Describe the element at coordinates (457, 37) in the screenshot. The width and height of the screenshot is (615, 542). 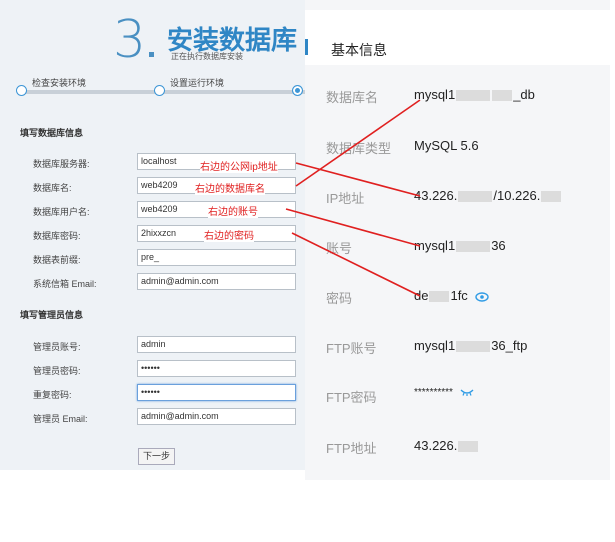
I see `info-panel-header: 基本信息` at that location.